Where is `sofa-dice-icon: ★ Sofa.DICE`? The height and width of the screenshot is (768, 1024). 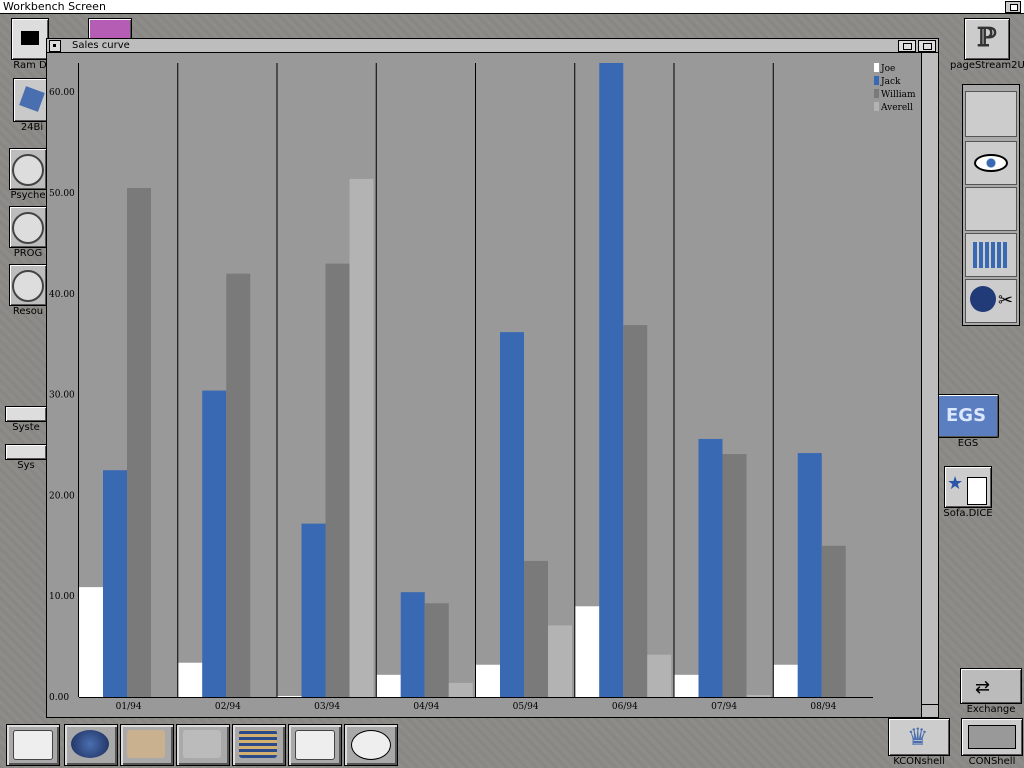 sofa-dice-icon: ★ Sofa.DICE is located at coordinates (968, 492).